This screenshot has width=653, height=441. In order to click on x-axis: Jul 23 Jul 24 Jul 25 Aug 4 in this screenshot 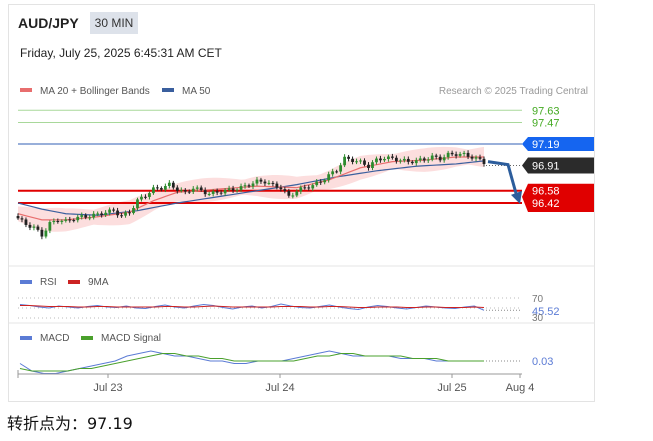, I will do `click(276, 382)`.